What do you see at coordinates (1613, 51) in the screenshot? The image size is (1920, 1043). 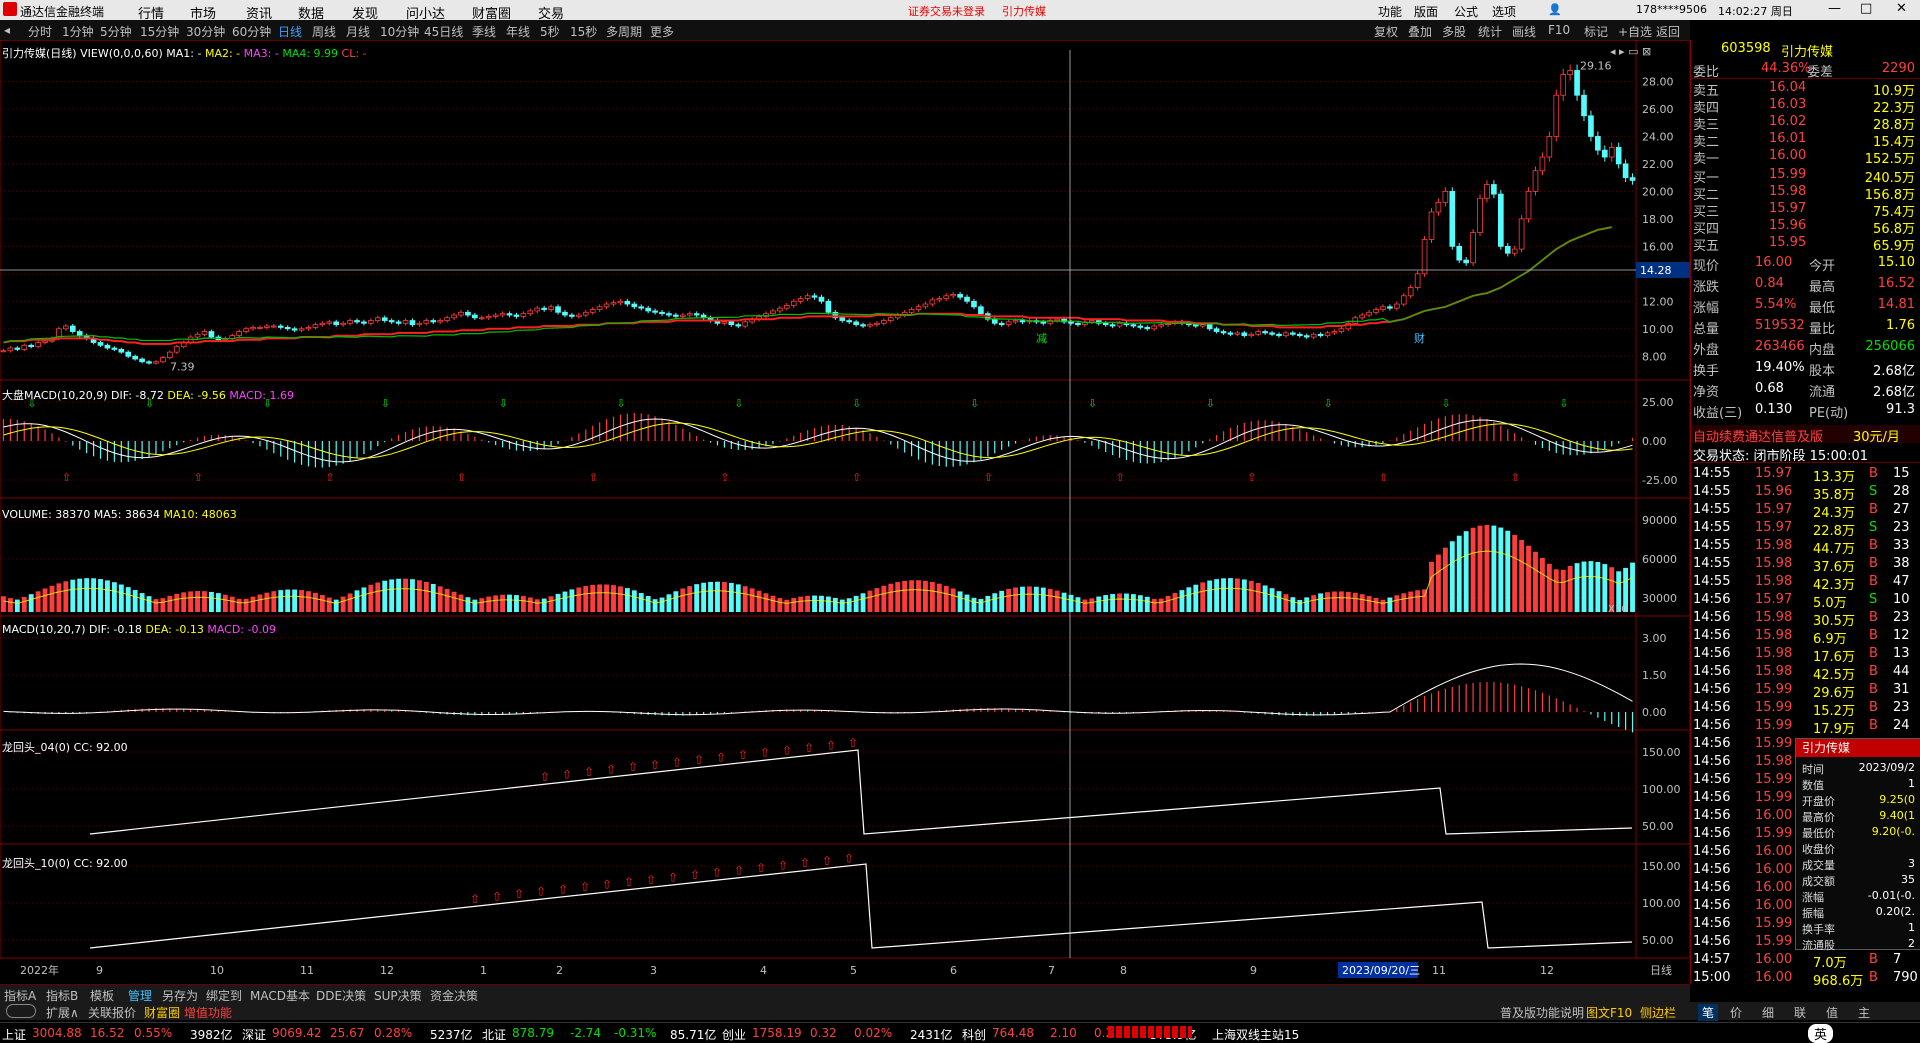 I see `panel-prev-icon: ◂` at bounding box center [1613, 51].